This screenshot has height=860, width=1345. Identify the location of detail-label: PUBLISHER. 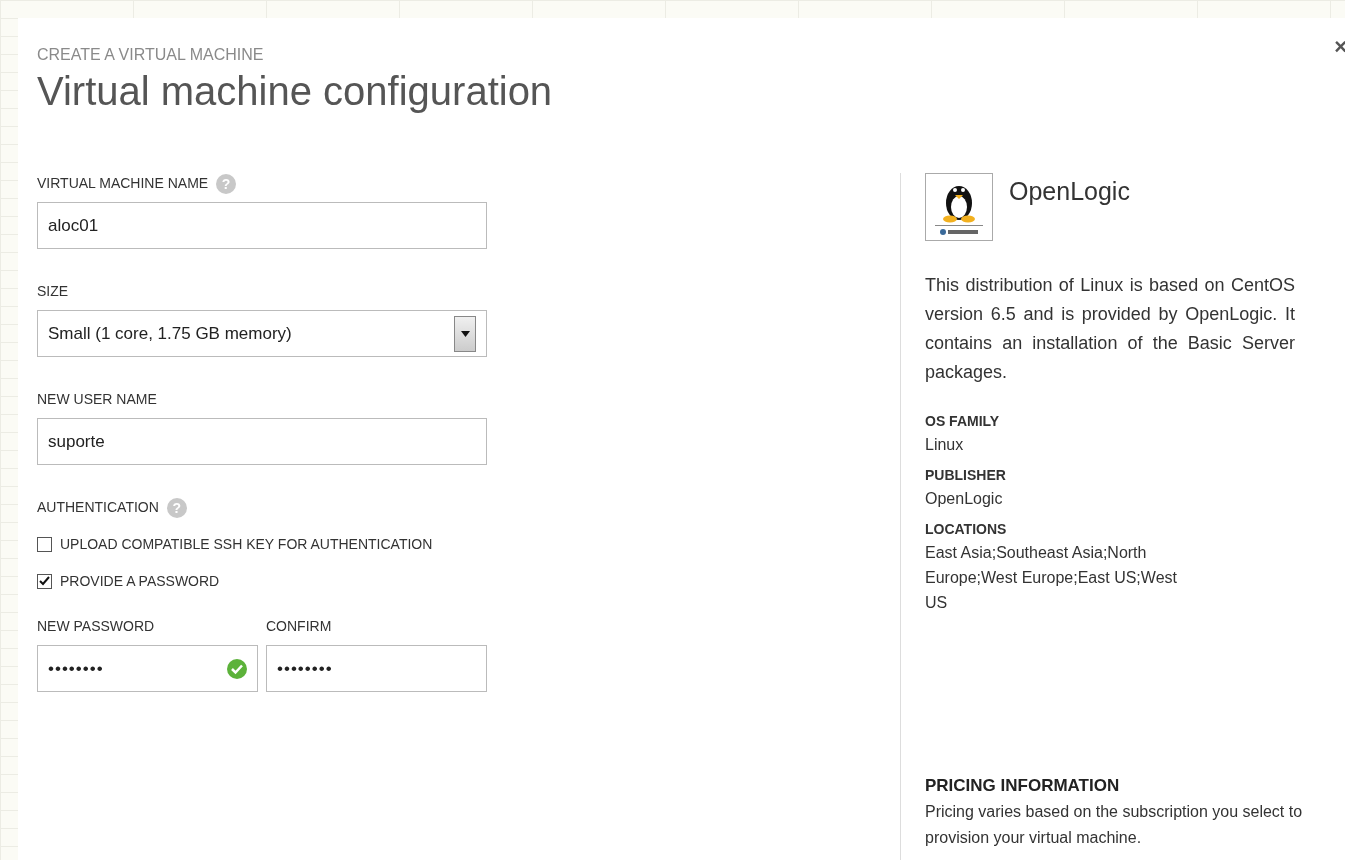
(966, 475).